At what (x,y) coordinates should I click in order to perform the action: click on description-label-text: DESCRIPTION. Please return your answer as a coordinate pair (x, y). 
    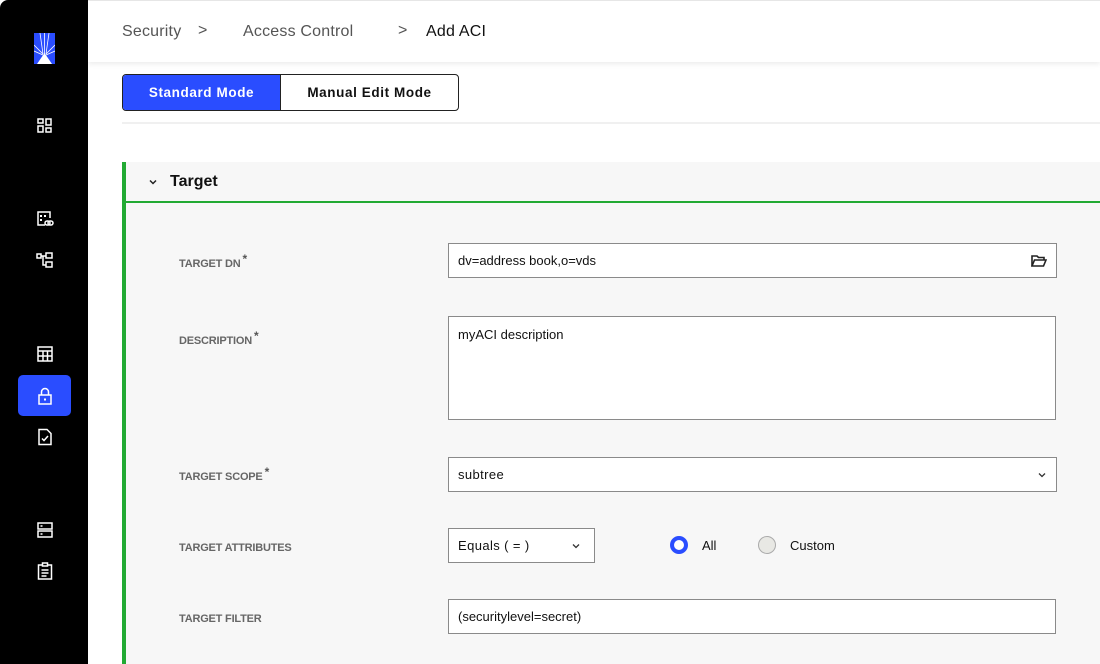
    Looking at the image, I should click on (215, 341).